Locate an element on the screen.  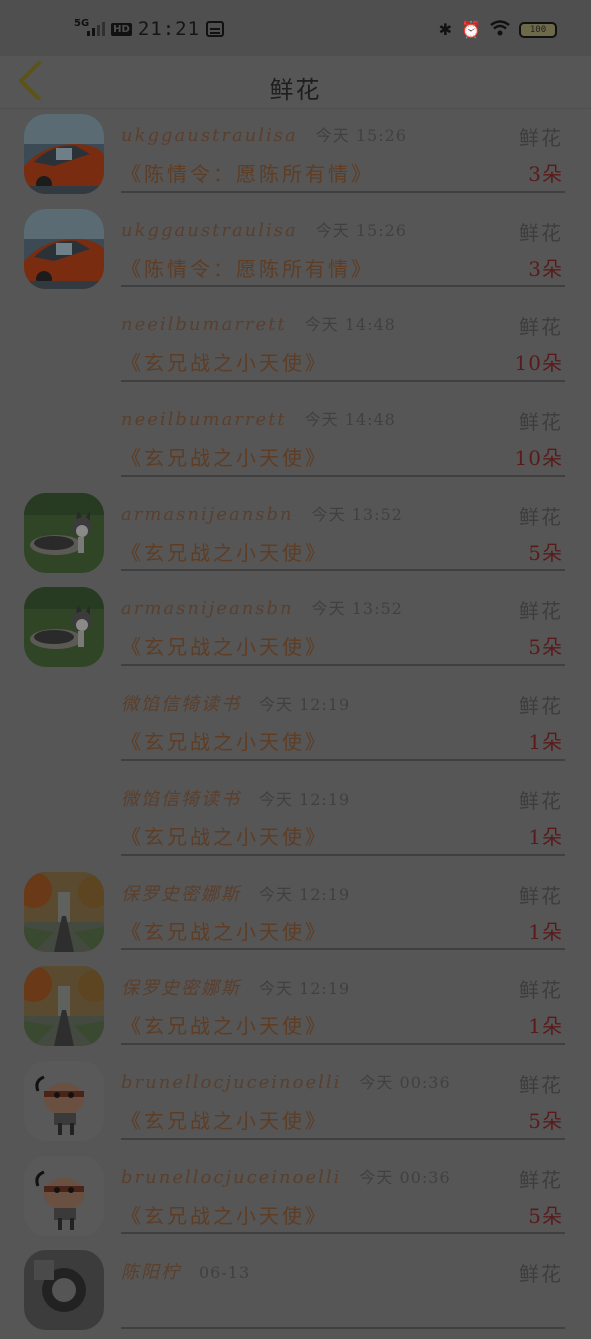
alarm-icon: ⏰ is located at coordinates (471, 29).